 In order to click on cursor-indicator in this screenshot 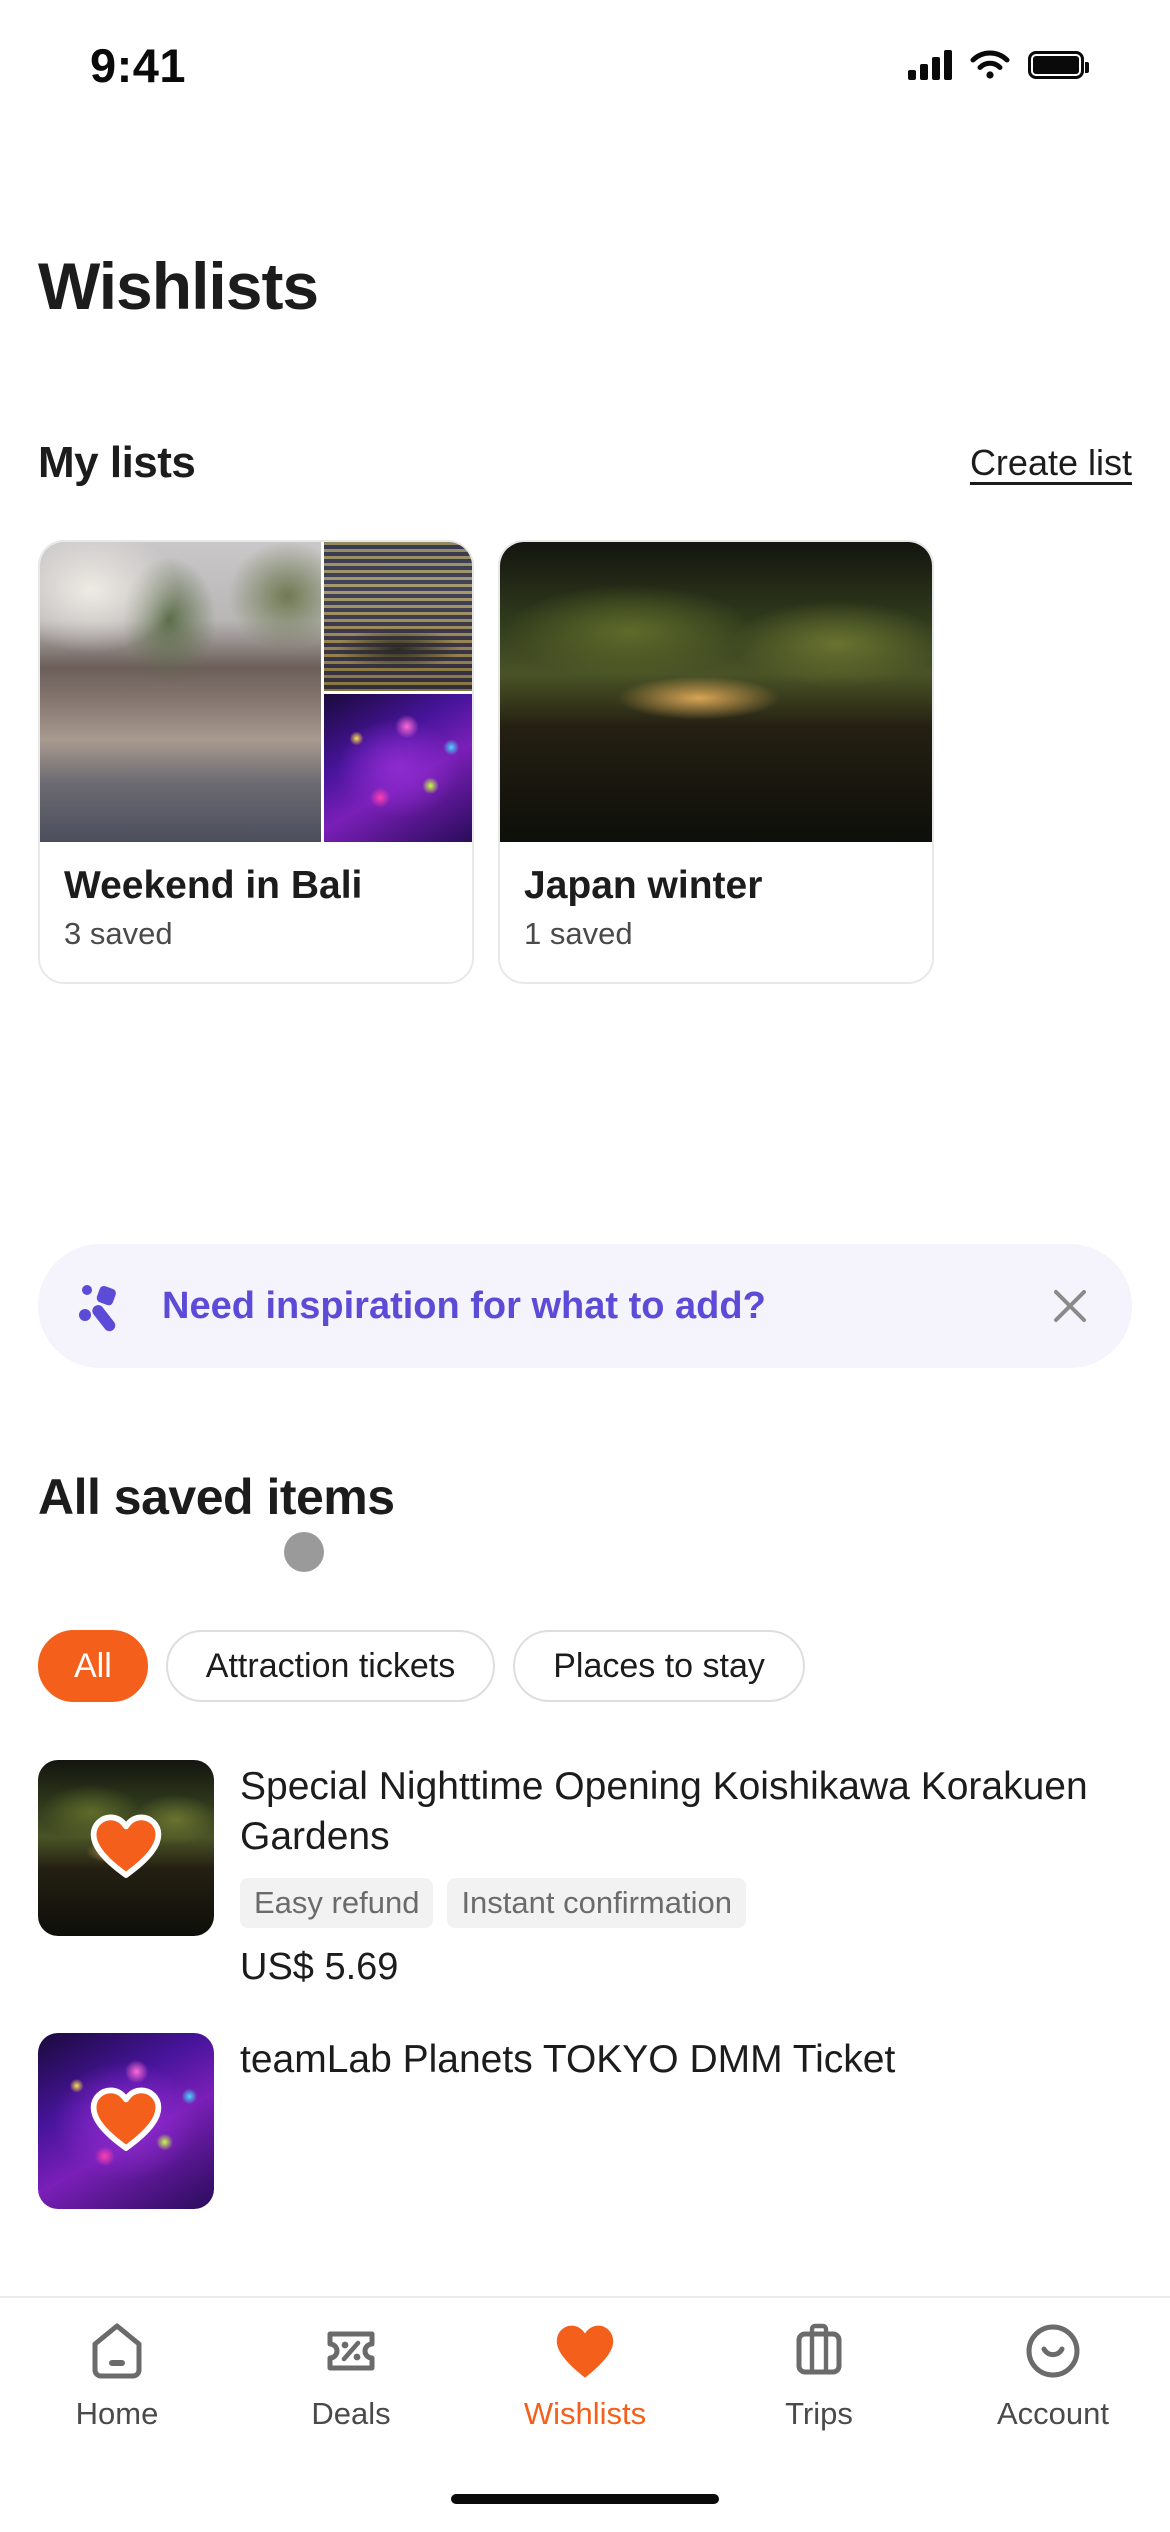, I will do `click(304, 1552)`.